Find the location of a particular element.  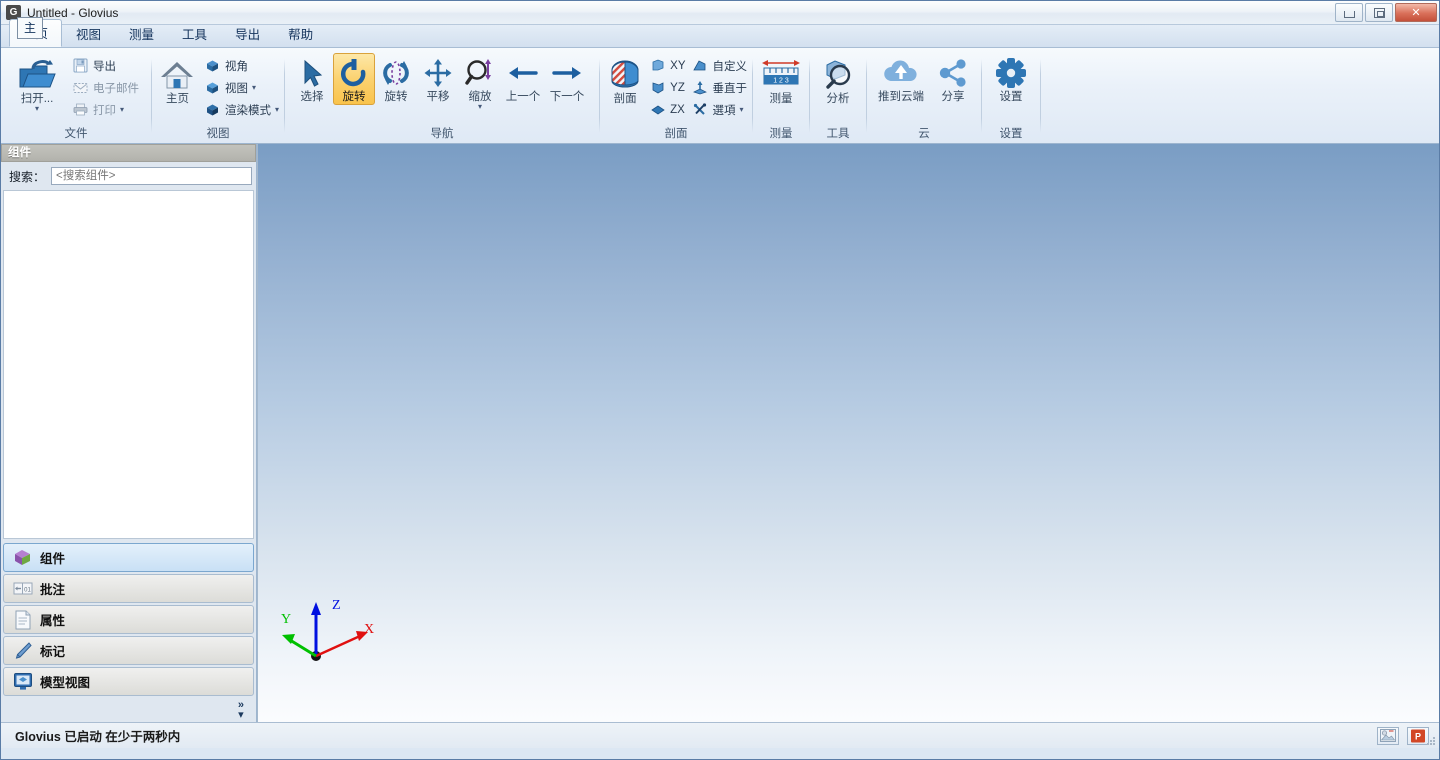

axis-z-label: Z is located at coordinates (336, 605).